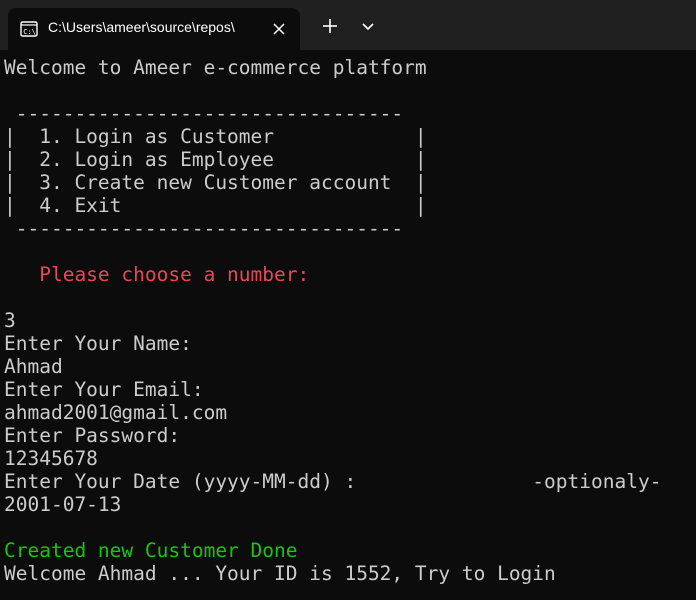 This screenshot has width=696, height=600. What do you see at coordinates (51, 458) in the screenshot?
I see `terminal-line: 12345678` at bounding box center [51, 458].